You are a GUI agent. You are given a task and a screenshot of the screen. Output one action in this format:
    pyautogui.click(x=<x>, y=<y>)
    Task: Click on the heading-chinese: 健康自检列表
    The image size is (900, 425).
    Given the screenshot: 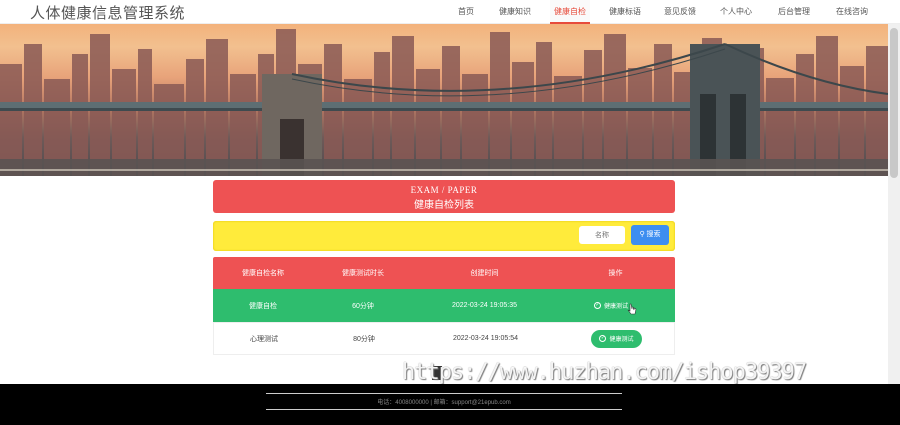 What is the action you would take?
    pyautogui.click(x=444, y=205)
    